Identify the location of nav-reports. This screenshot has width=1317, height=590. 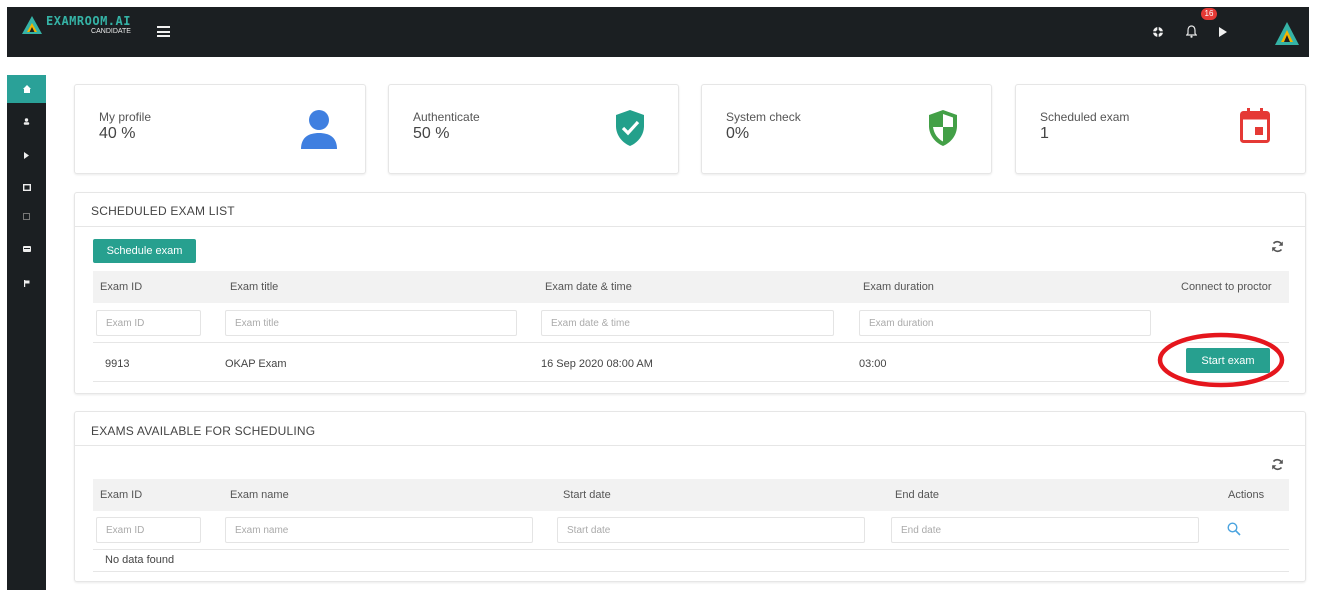
(26, 216).